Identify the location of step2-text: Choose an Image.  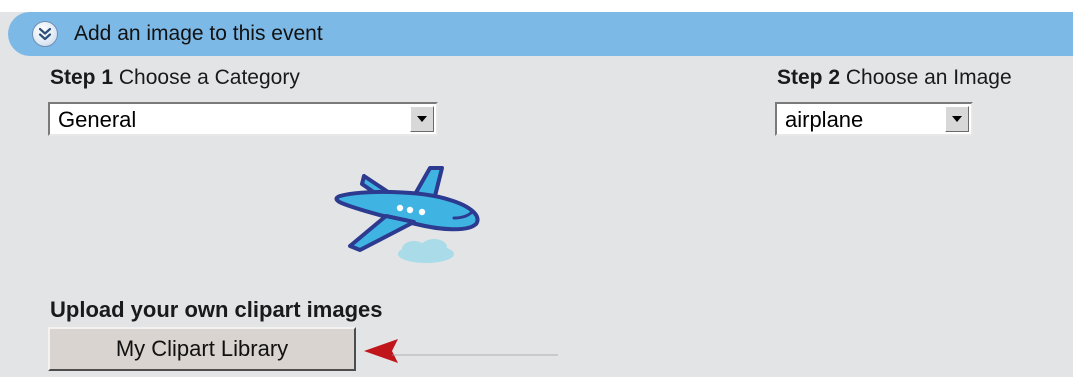
(928, 77).